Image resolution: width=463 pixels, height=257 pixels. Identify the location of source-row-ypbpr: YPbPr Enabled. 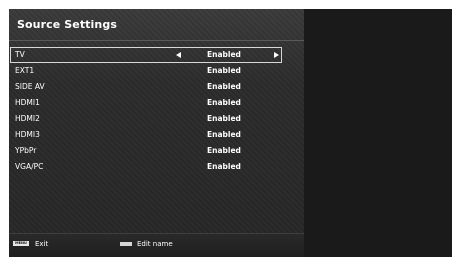
(146, 150).